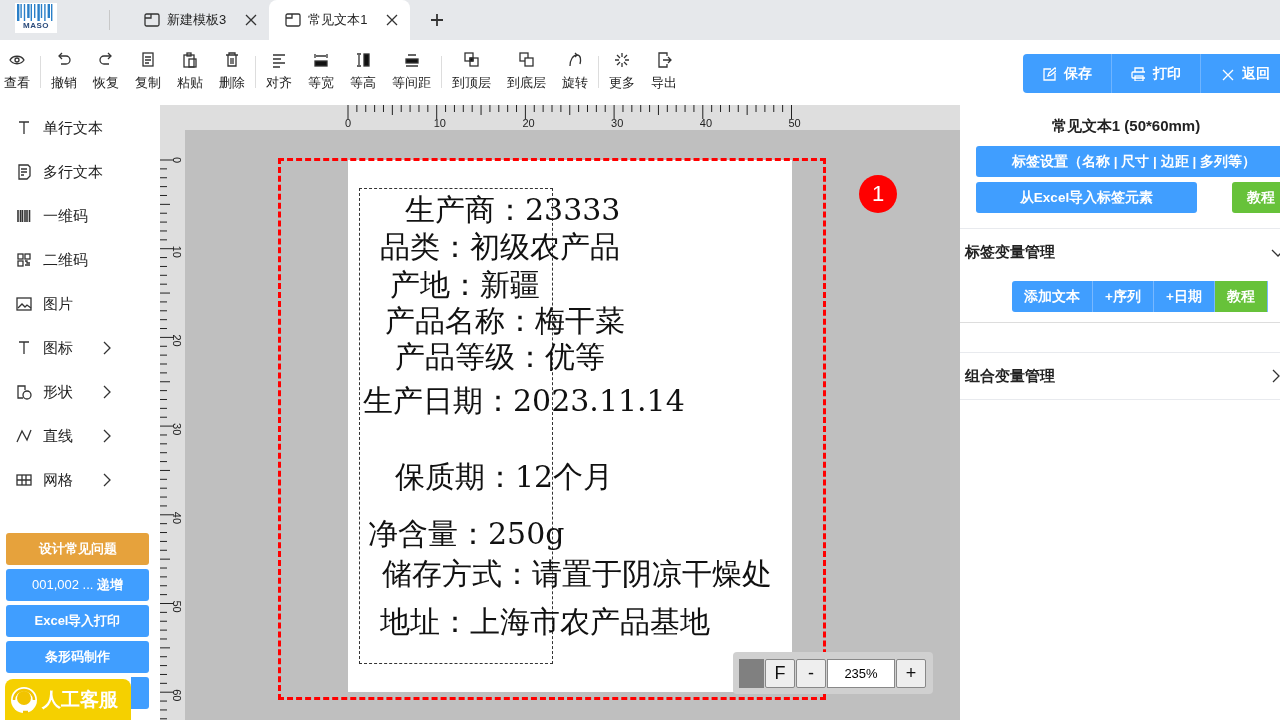 This screenshot has height=720, width=1280. What do you see at coordinates (1126, 126) in the screenshot?
I see `panel-title: 常见文本1 (50*60mm)` at bounding box center [1126, 126].